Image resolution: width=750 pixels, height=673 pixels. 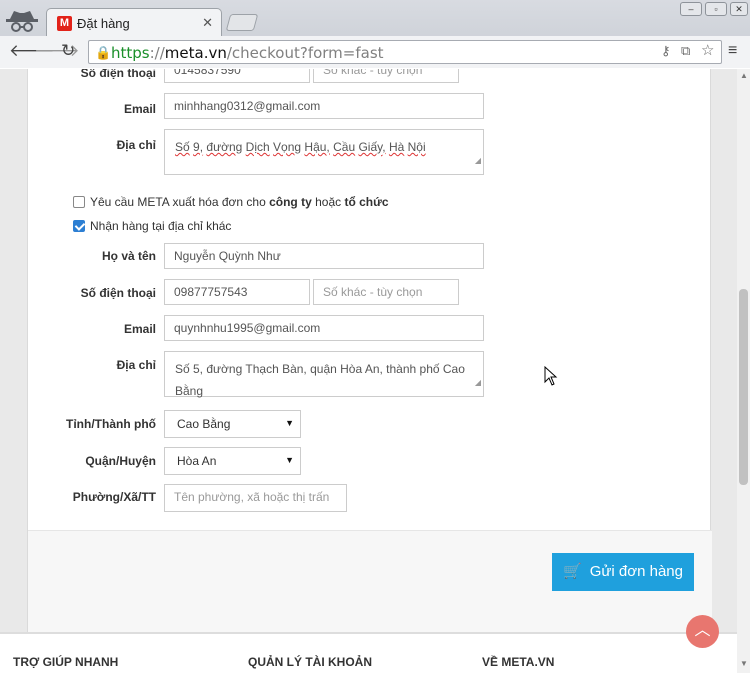 I want to click on address-word: Dịch, so click(x=257, y=147).